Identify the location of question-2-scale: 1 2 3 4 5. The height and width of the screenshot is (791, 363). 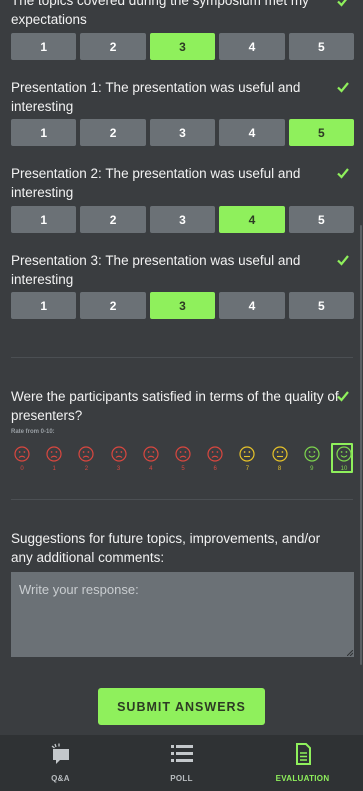
(183, 132).